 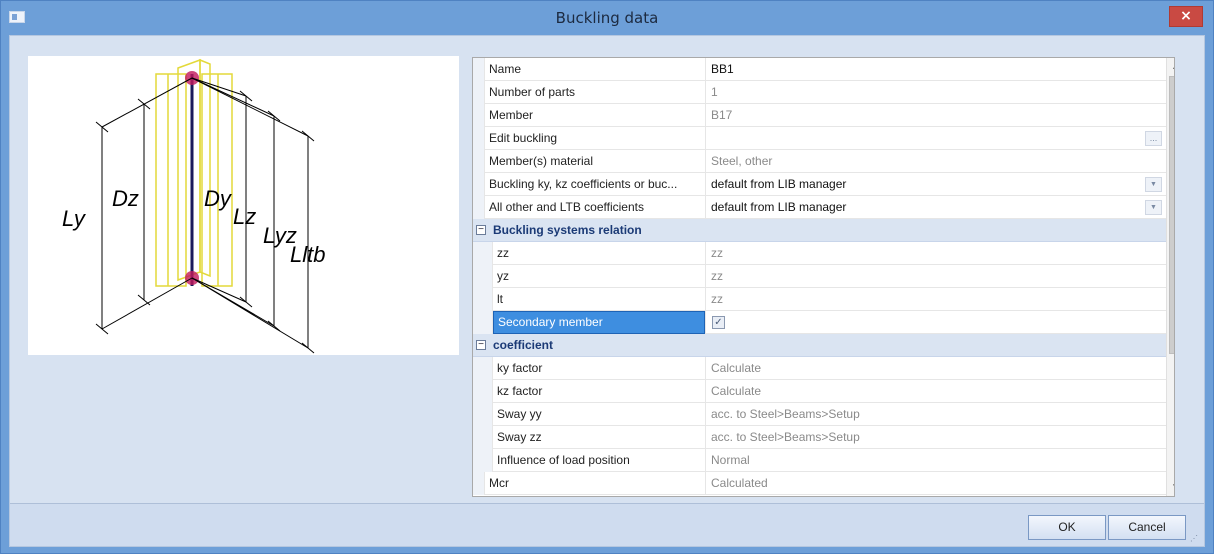 I want to click on sway-zz-value: acc. to Steel>Beams>Setup, so click(x=934, y=437).